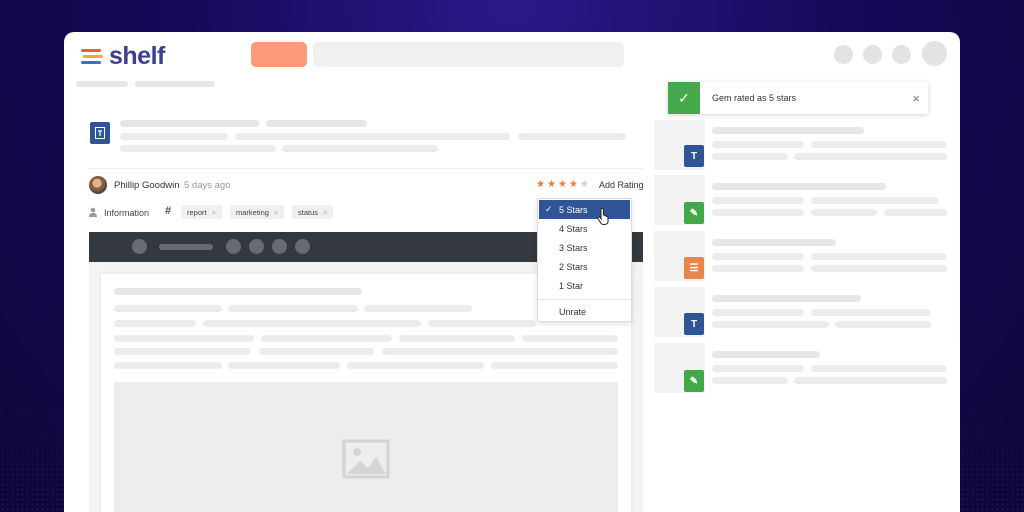 The width and height of the screenshot is (1024, 512). Describe the element at coordinates (366, 168) in the screenshot. I see `divider` at that location.